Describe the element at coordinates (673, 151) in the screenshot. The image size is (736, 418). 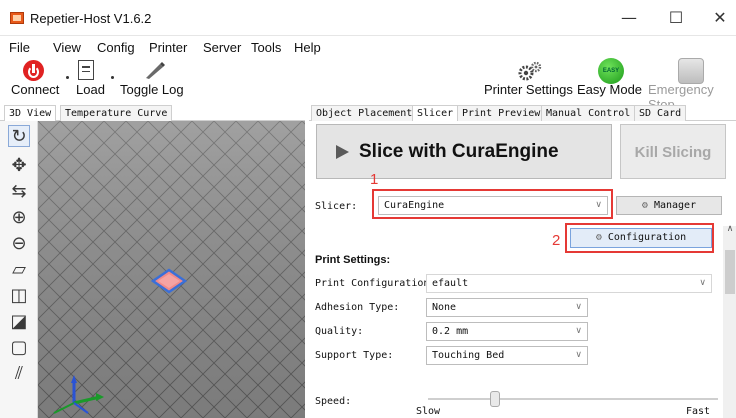
I see `kill-slicing-button: Kill Slicing` at that location.